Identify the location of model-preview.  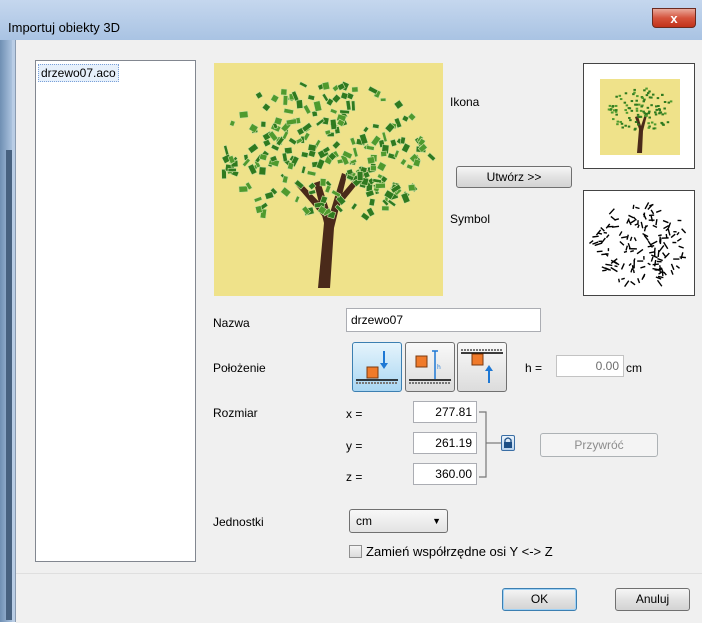
(328, 179).